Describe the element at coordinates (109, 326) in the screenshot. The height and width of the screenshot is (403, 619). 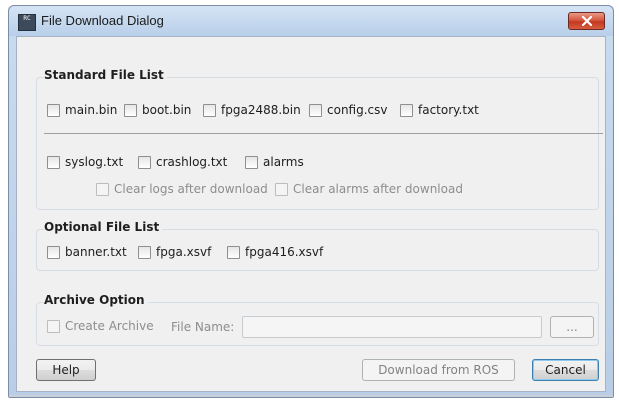
I see `checkbox-label: Create Archive` at that location.